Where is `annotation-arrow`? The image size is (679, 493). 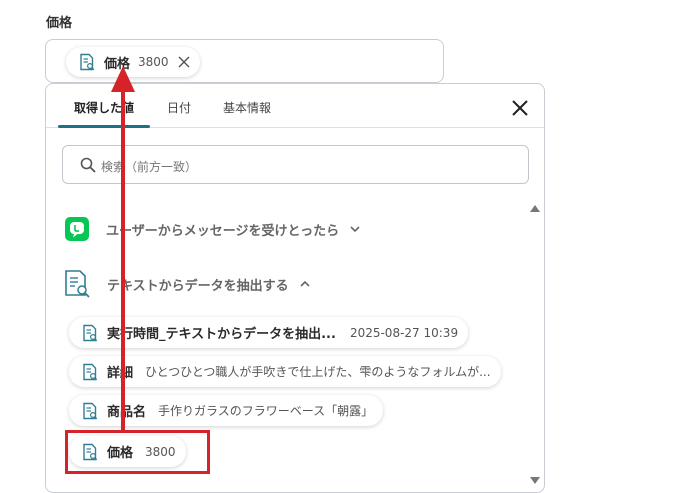 annotation-arrow is located at coordinates (123, 248).